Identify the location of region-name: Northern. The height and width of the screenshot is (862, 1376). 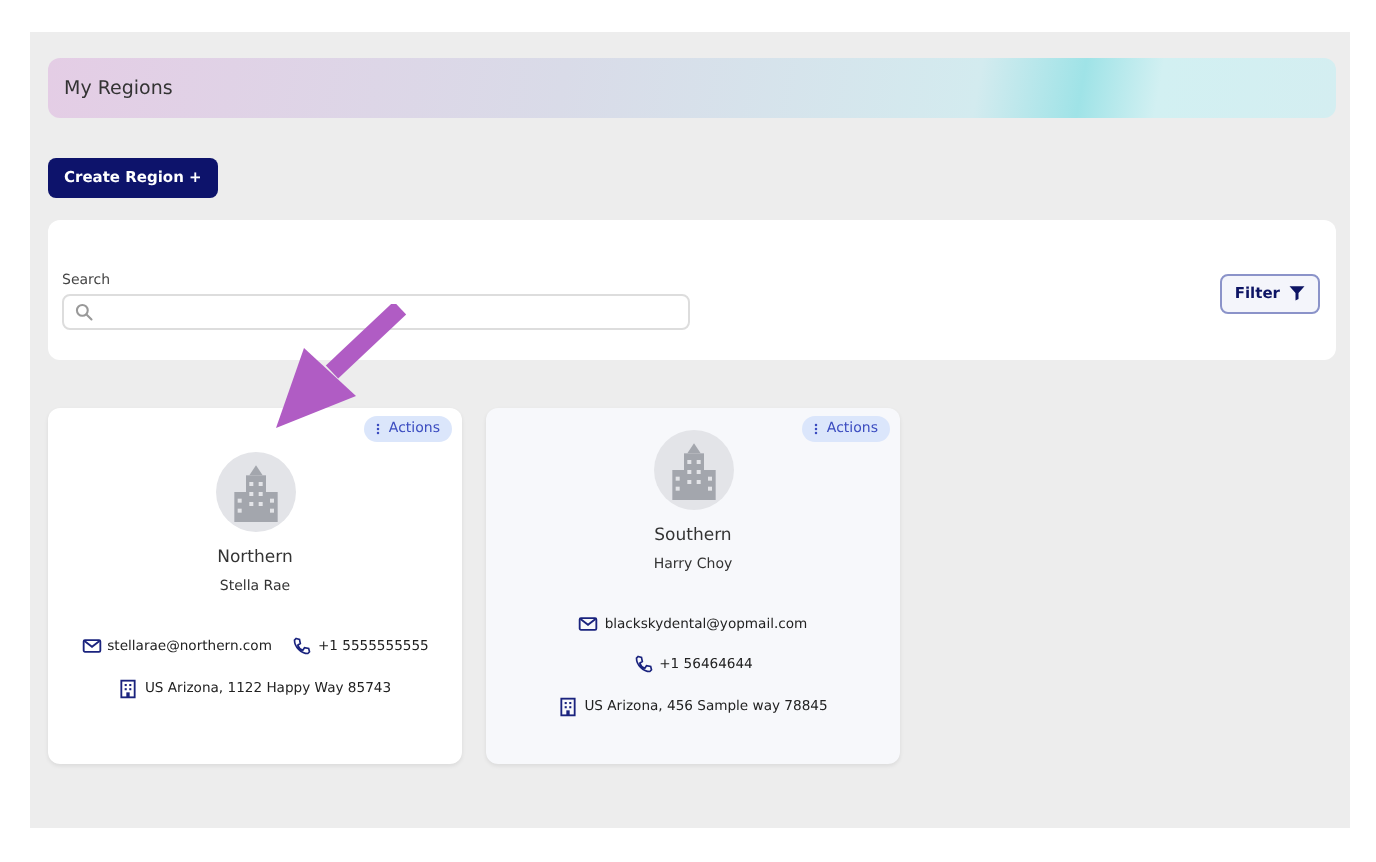
(255, 557).